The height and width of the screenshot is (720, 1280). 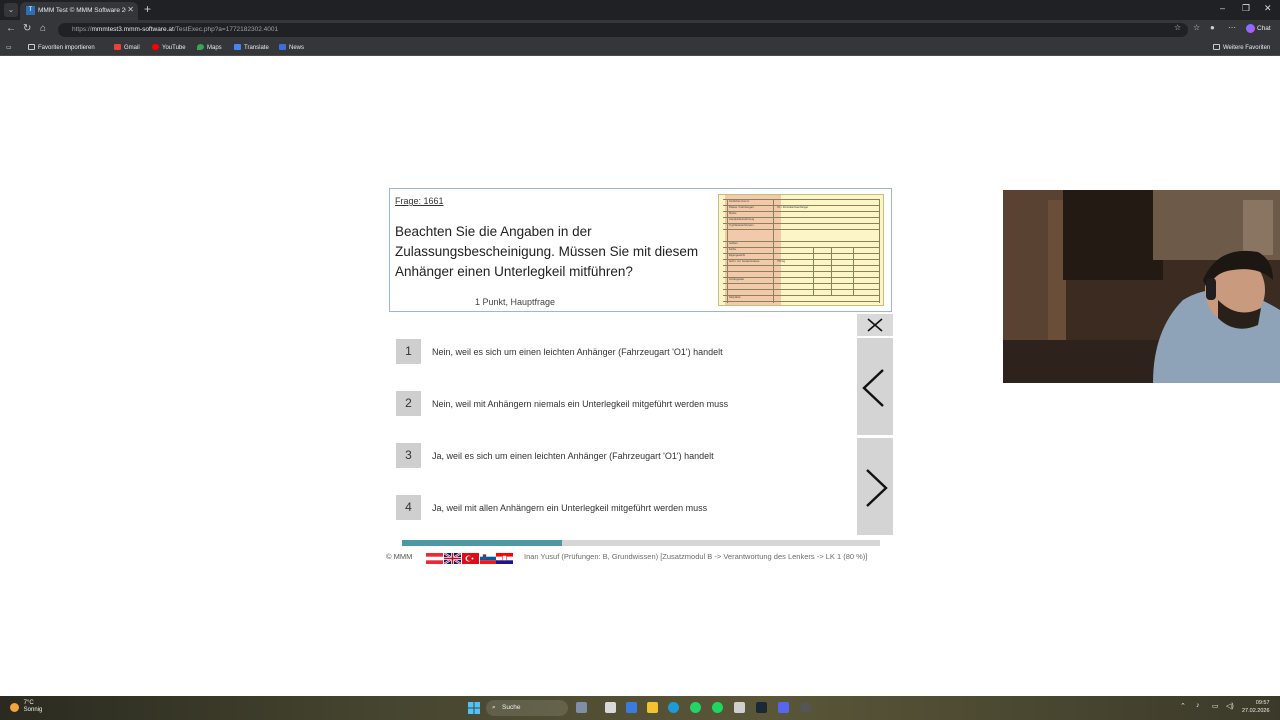 What do you see at coordinates (127, 47) in the screenshot?
I see `bookmark-gmail: Gmail` at bounding box center [127, 47].